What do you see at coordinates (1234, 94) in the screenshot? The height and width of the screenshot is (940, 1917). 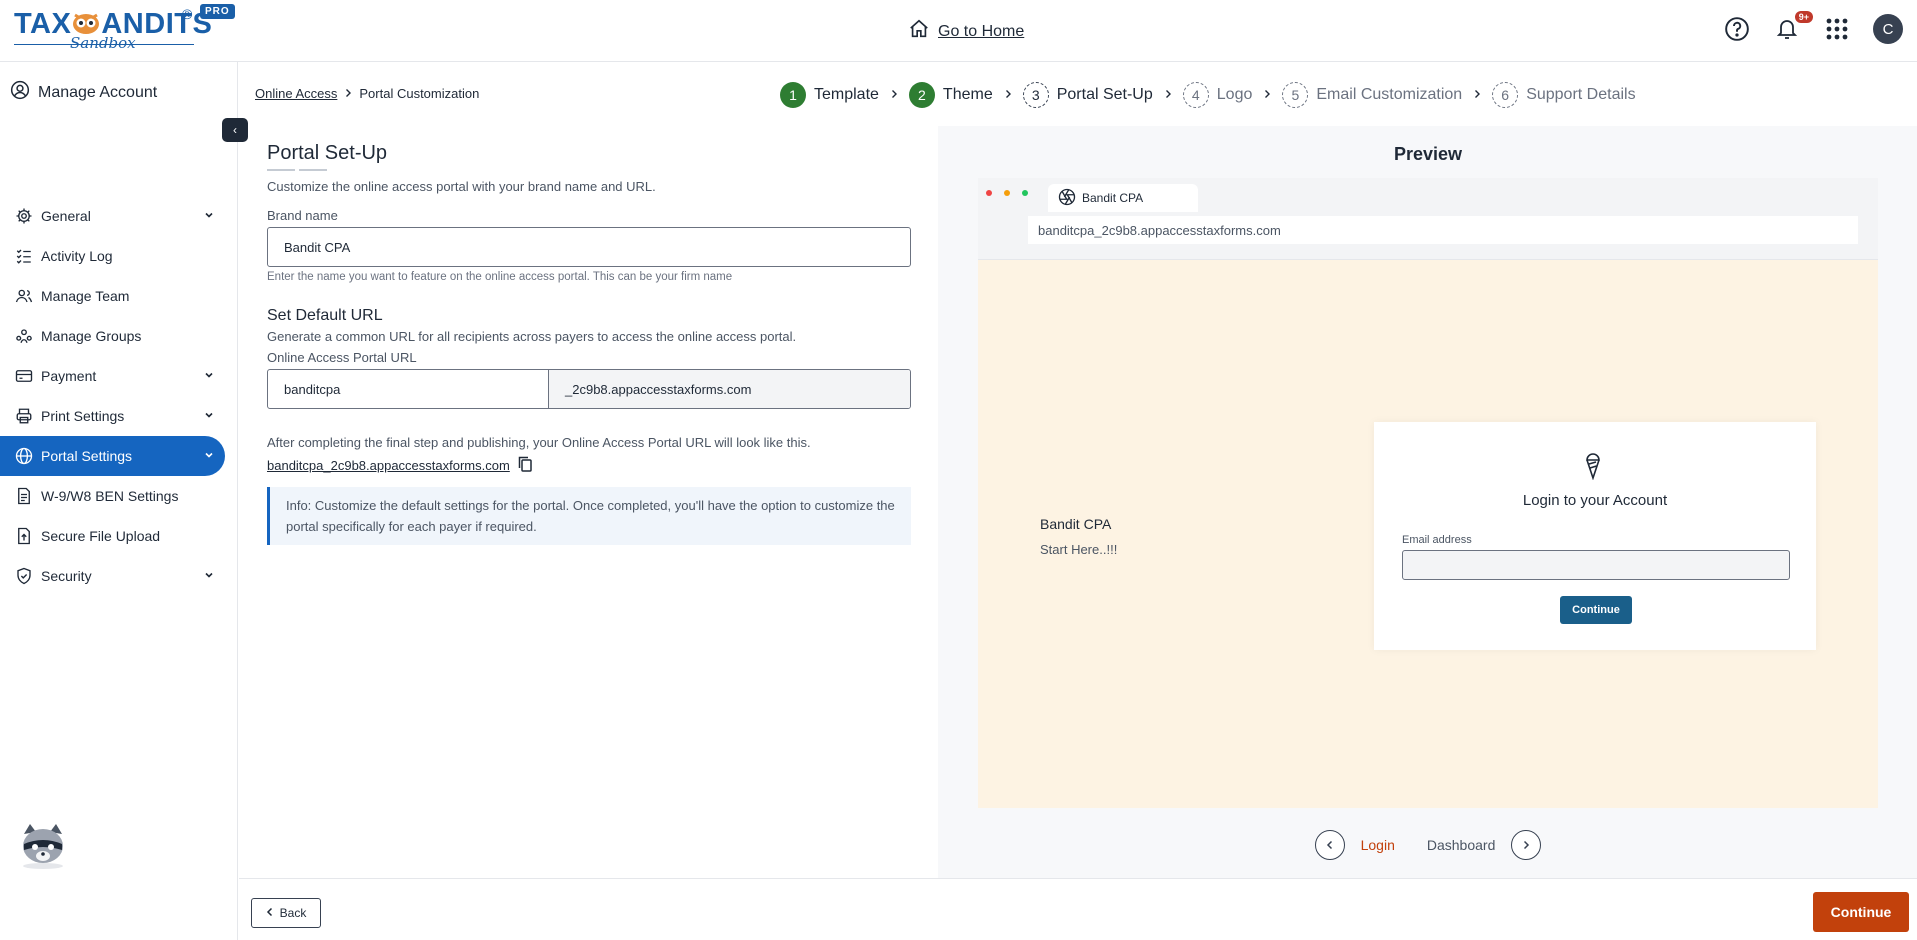 I see `step-label: Logo` at bounding box center [1234, 94].